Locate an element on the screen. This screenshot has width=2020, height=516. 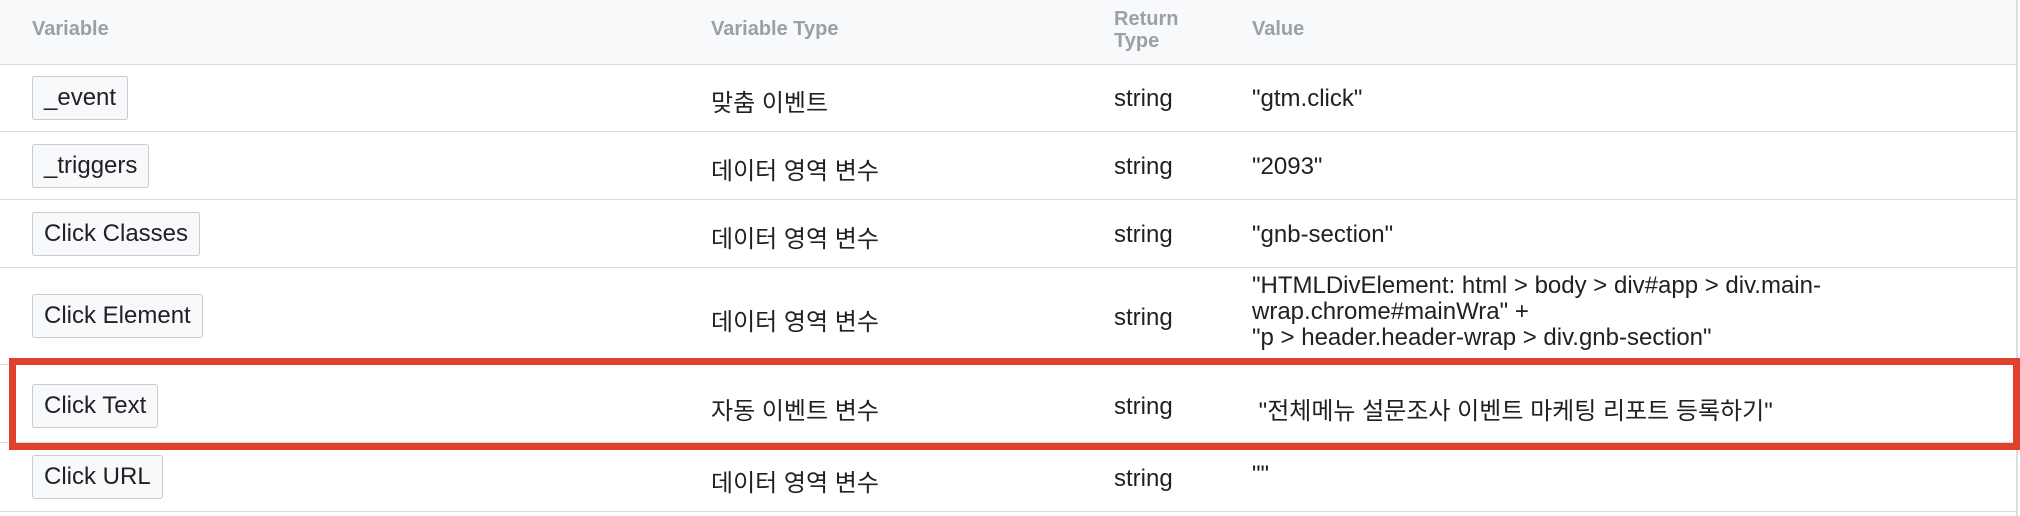
header-return-type-line2: Type is located at coordinates (1137, 41).